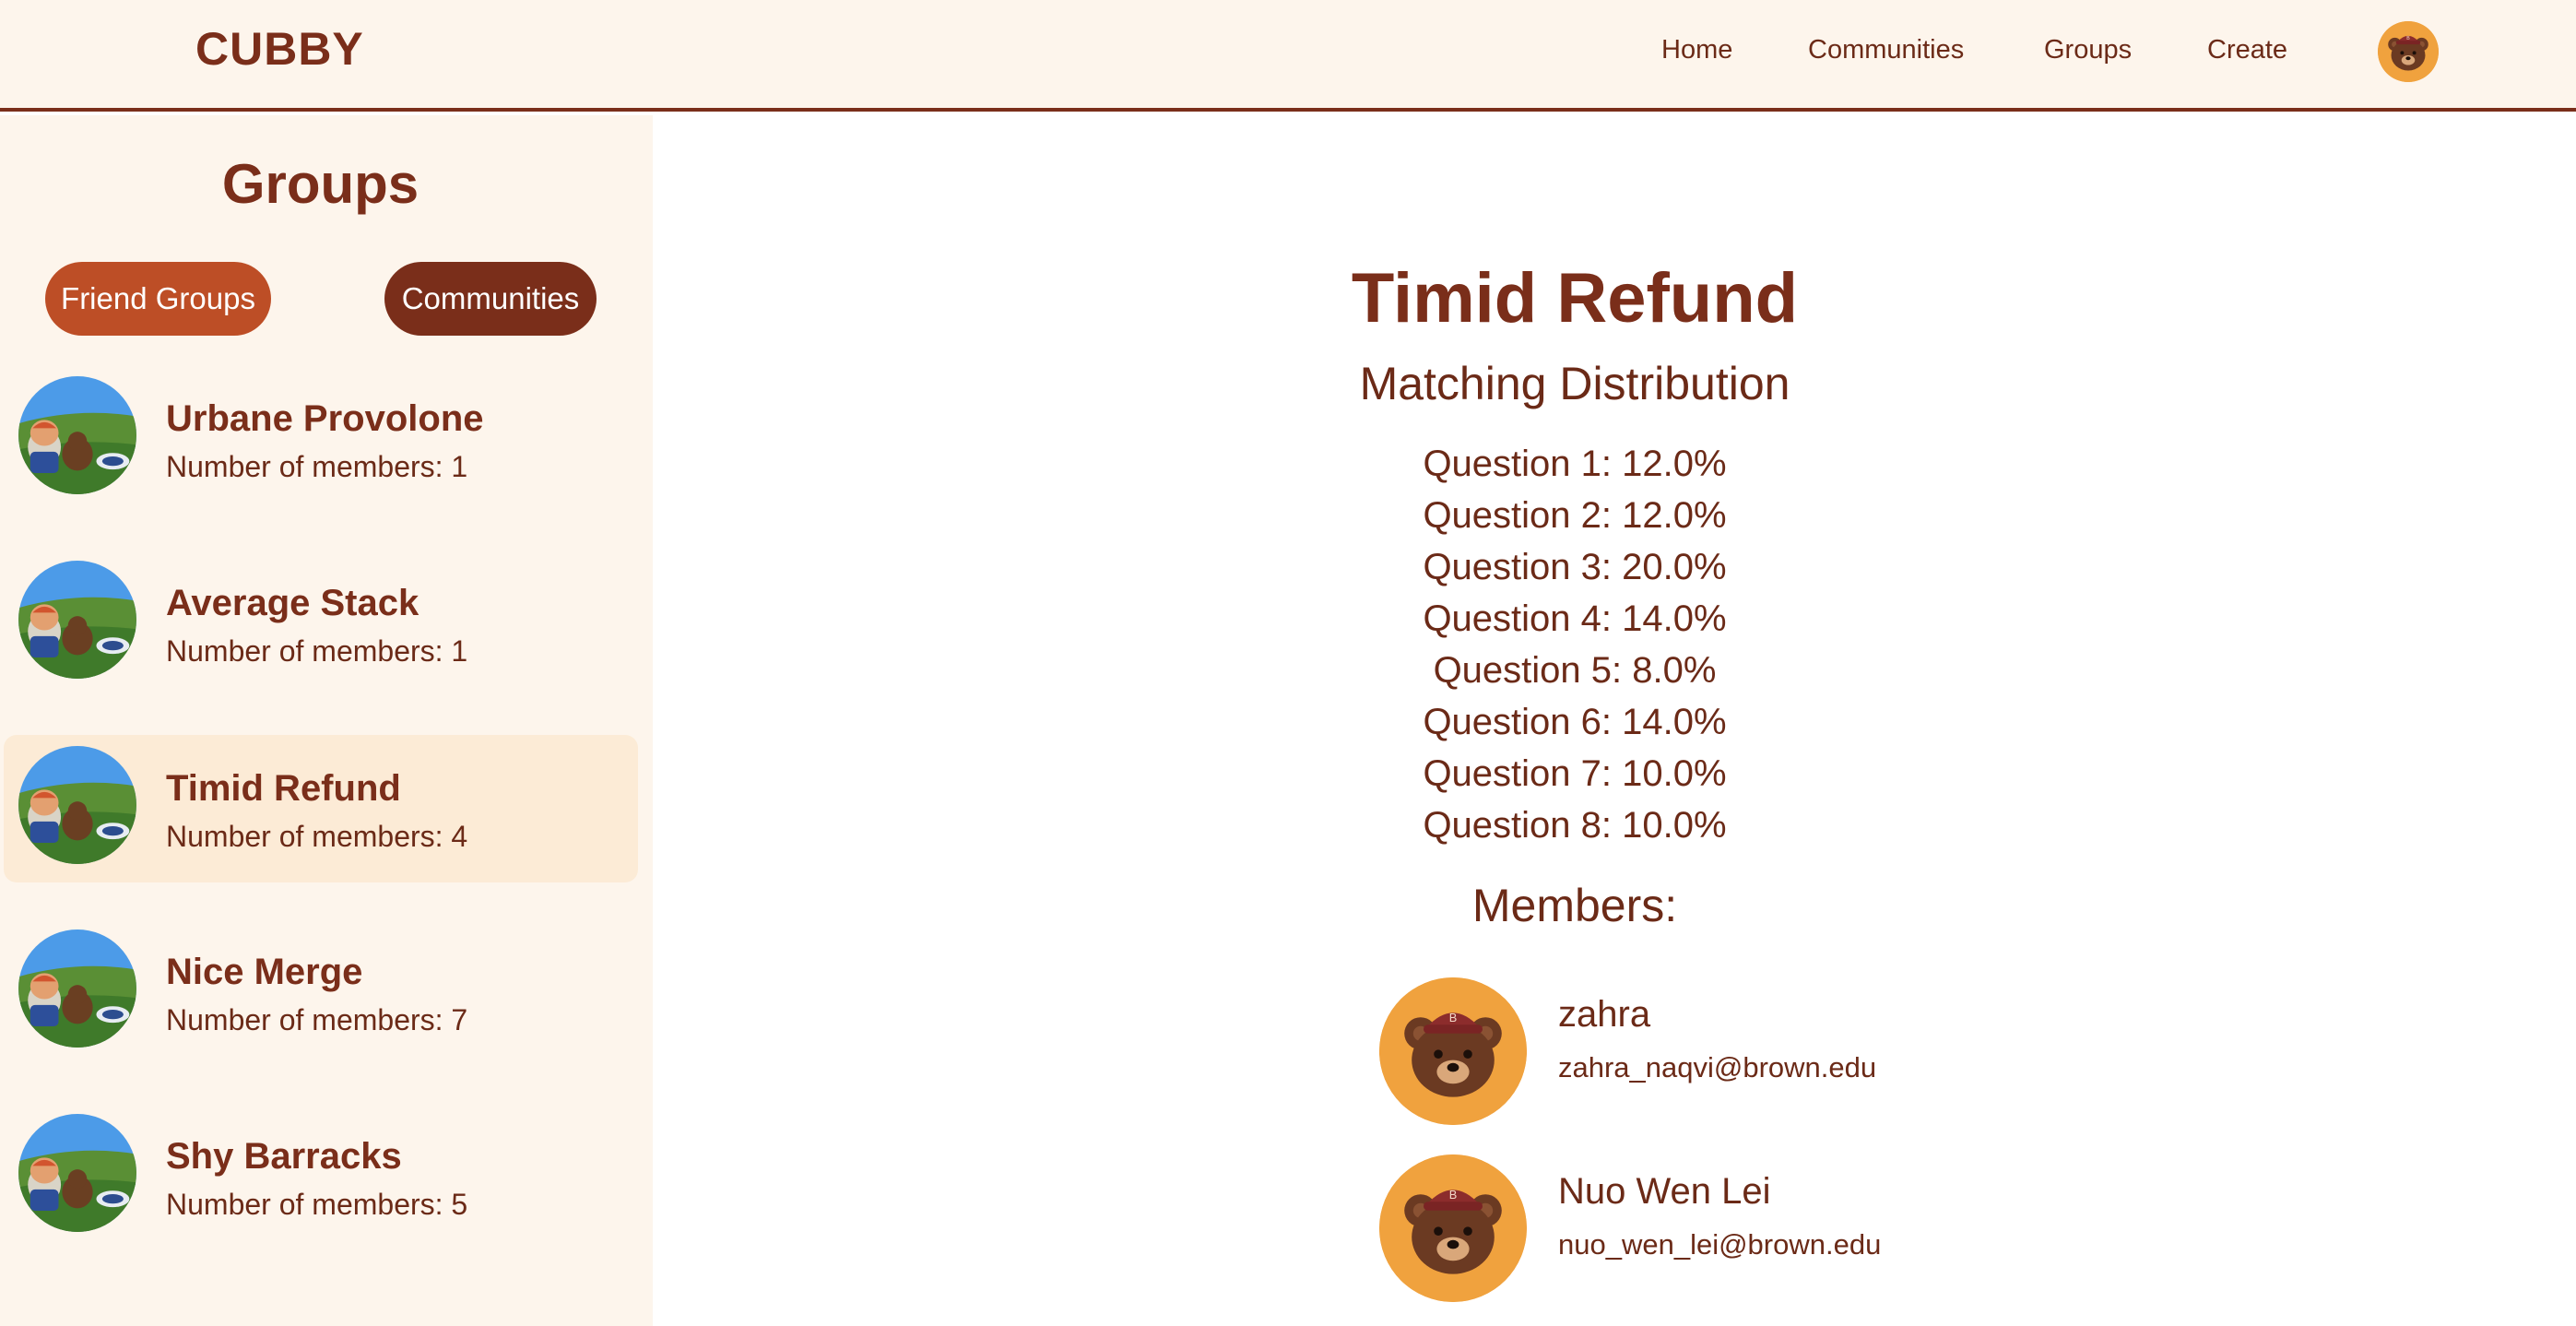 Image resolution: width=2576 pixels, height=1326 pixels. What do you see at coordinates (1717, 1067) in the screenshot?
I see `member-email: zahra_naqvi@brown.edu` at bounding box center [1717, 1067].